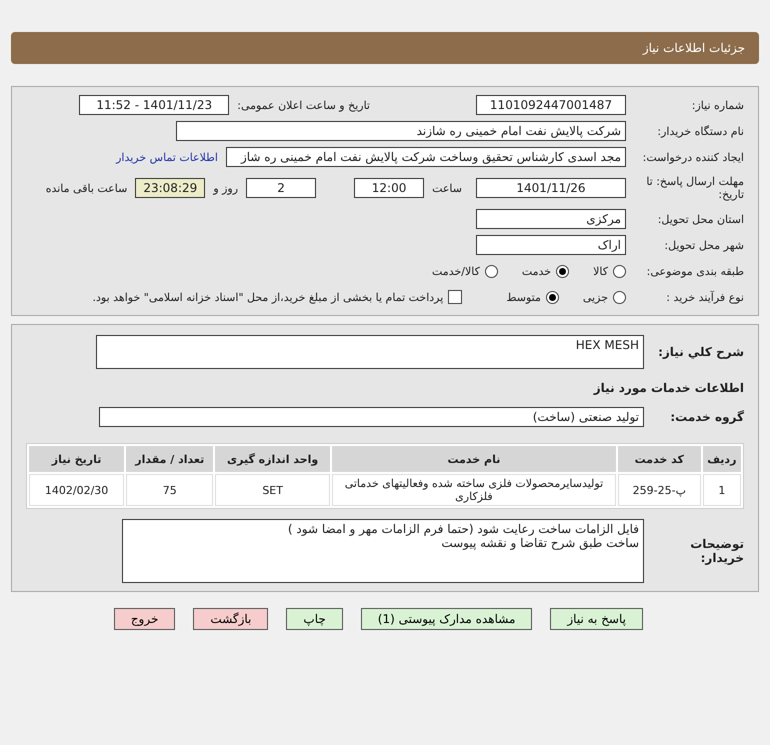  What do you see at coordinates (87, 188) in the screenshot?
I see `remaining-label: ساعت باقی مانده` at bounding box center [87, 188].